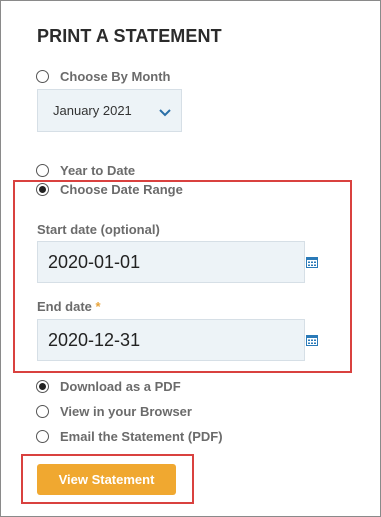  I want to click on end-date-label: End date *, so click(69, 306).